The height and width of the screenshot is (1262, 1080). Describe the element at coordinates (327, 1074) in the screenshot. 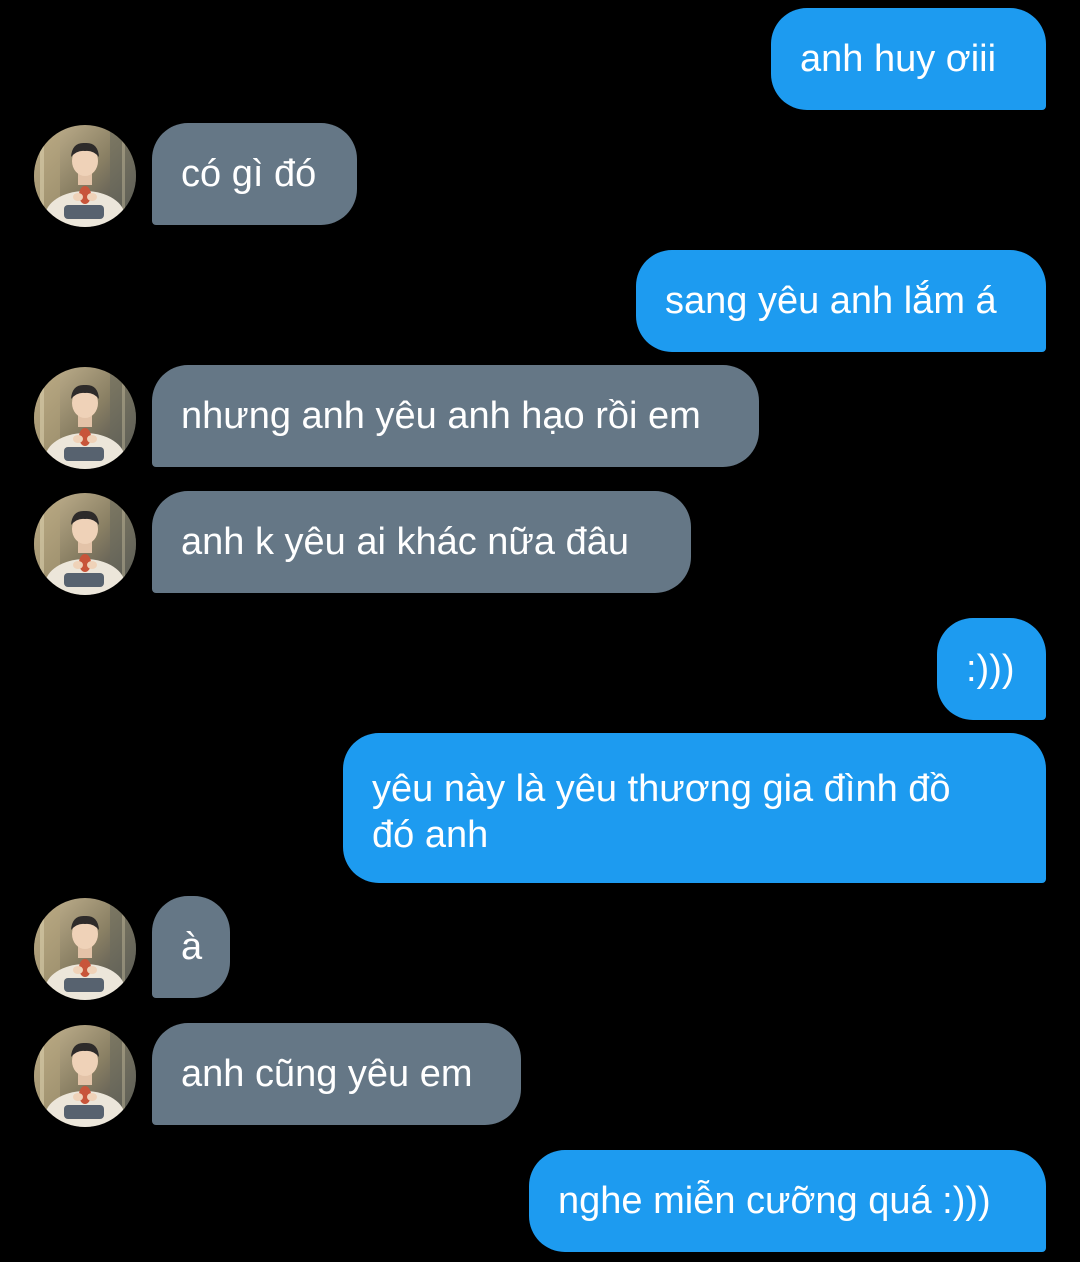

I see `message-text: anh cũng yêu em` at that location.